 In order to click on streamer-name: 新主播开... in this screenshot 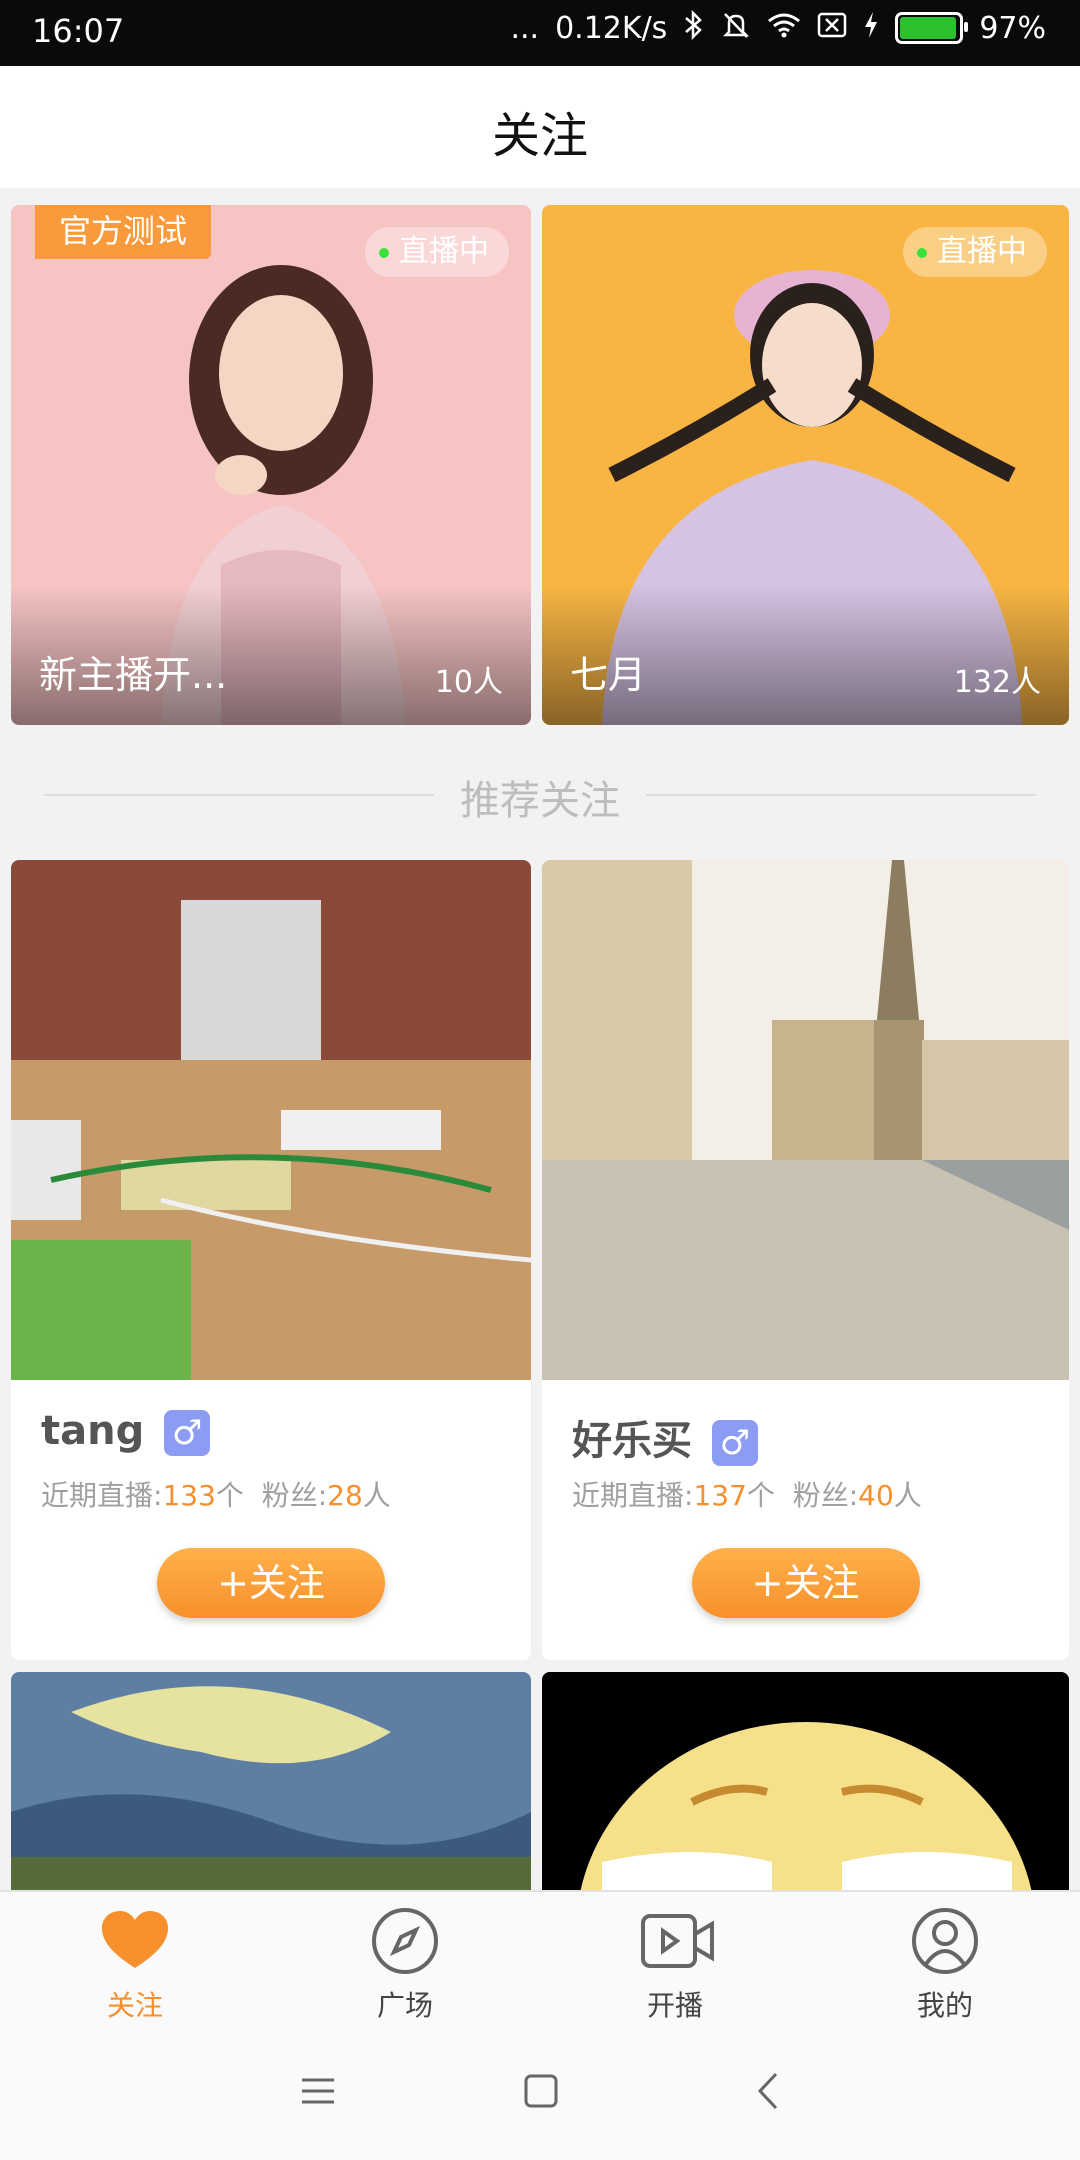, I will do `click(133, 675)`.